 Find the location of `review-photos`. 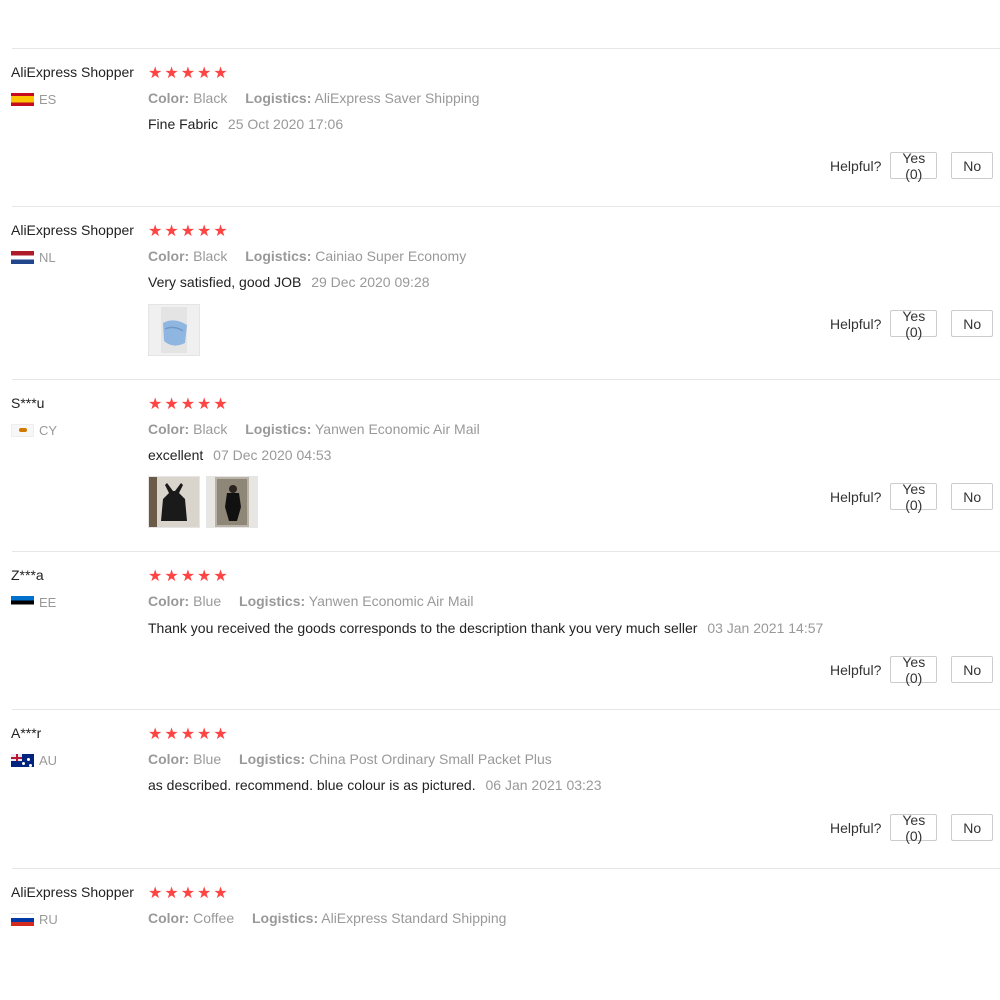

review-photos is located at coordinates (174, 330).